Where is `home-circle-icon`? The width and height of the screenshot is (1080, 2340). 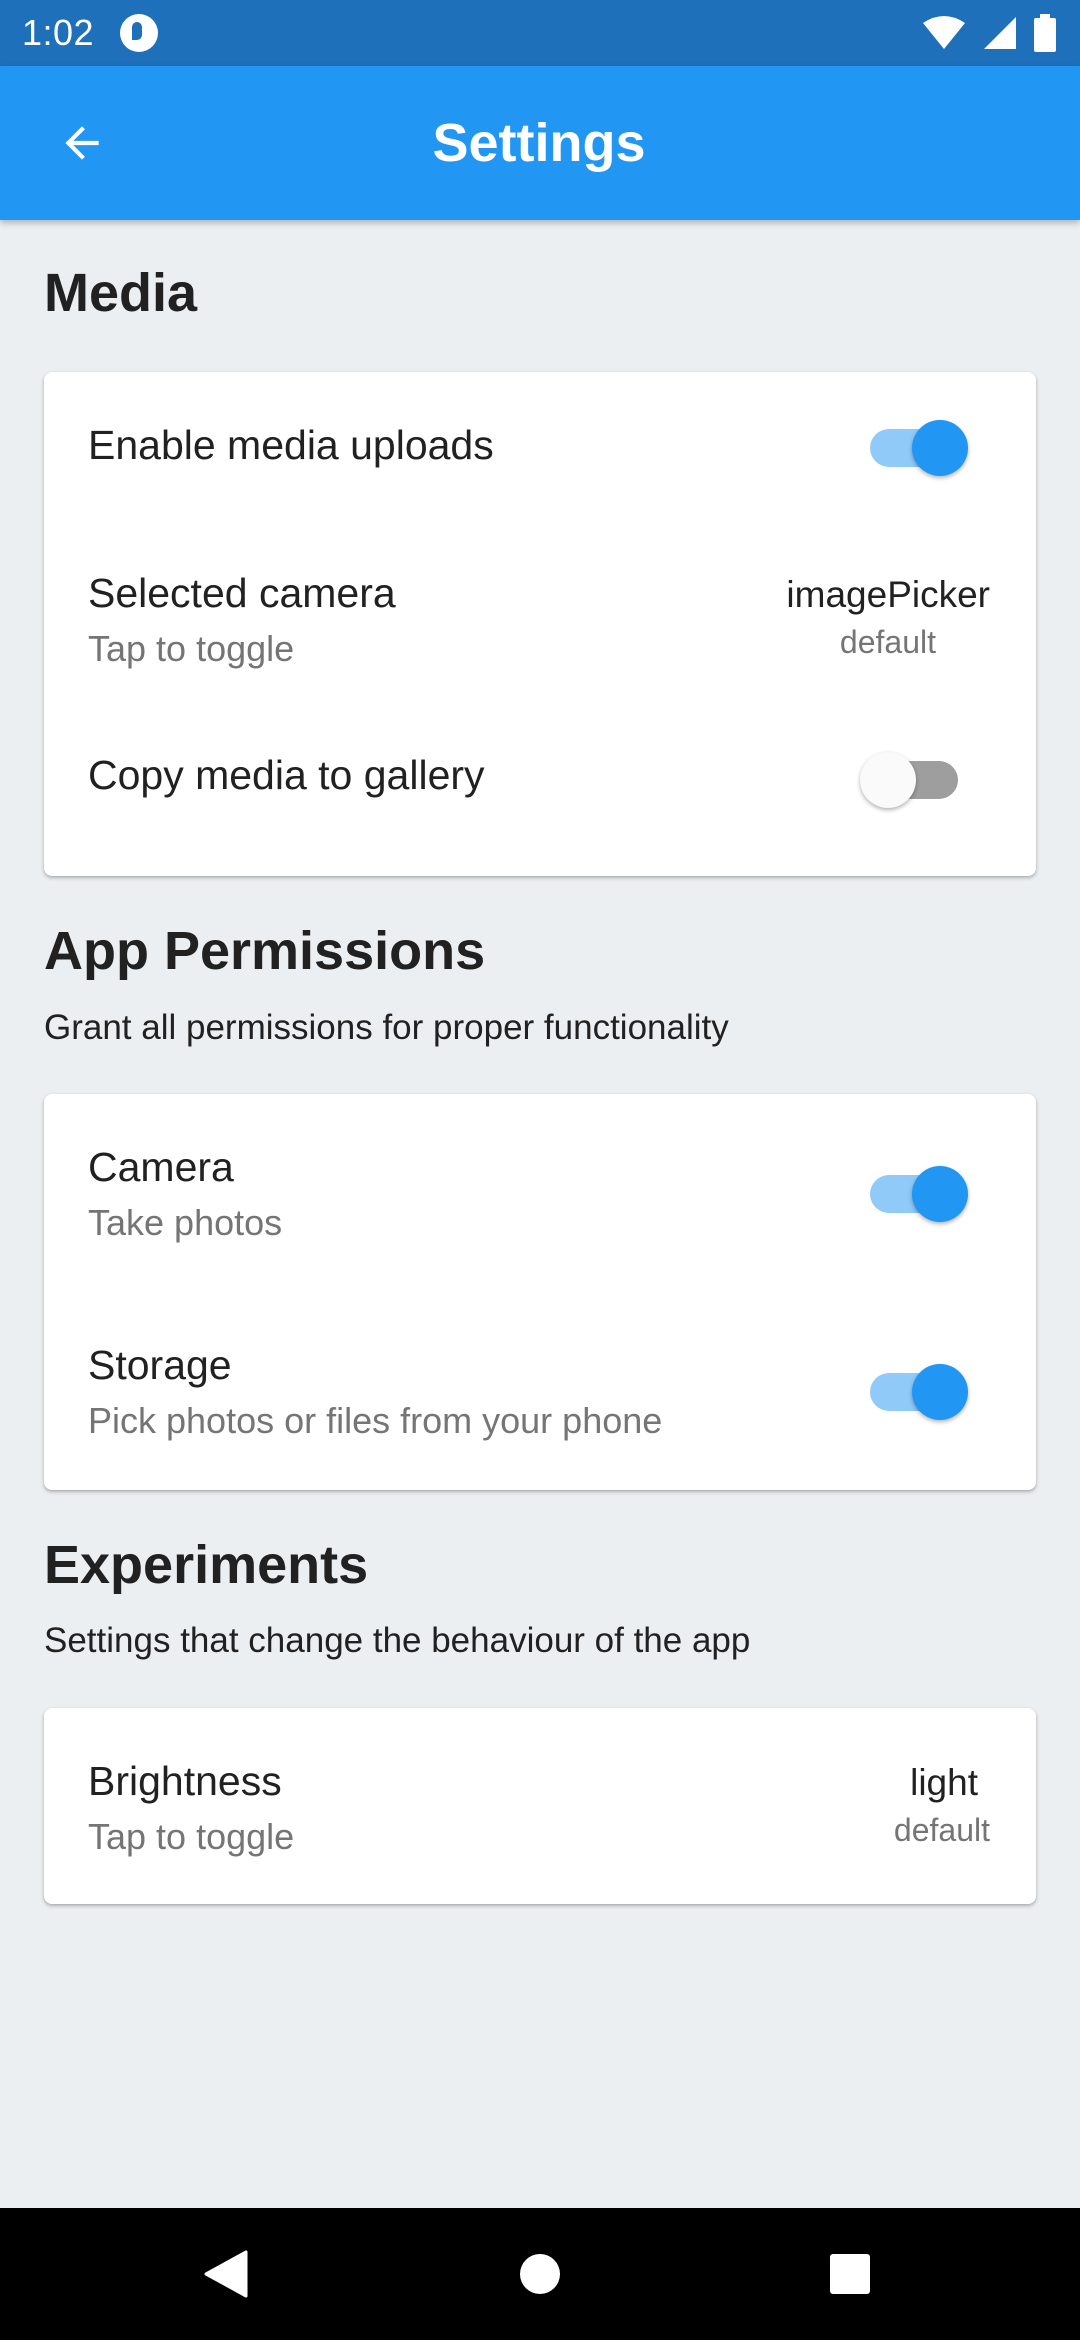 home-circle-icon is located at coordinates (540, 2274).